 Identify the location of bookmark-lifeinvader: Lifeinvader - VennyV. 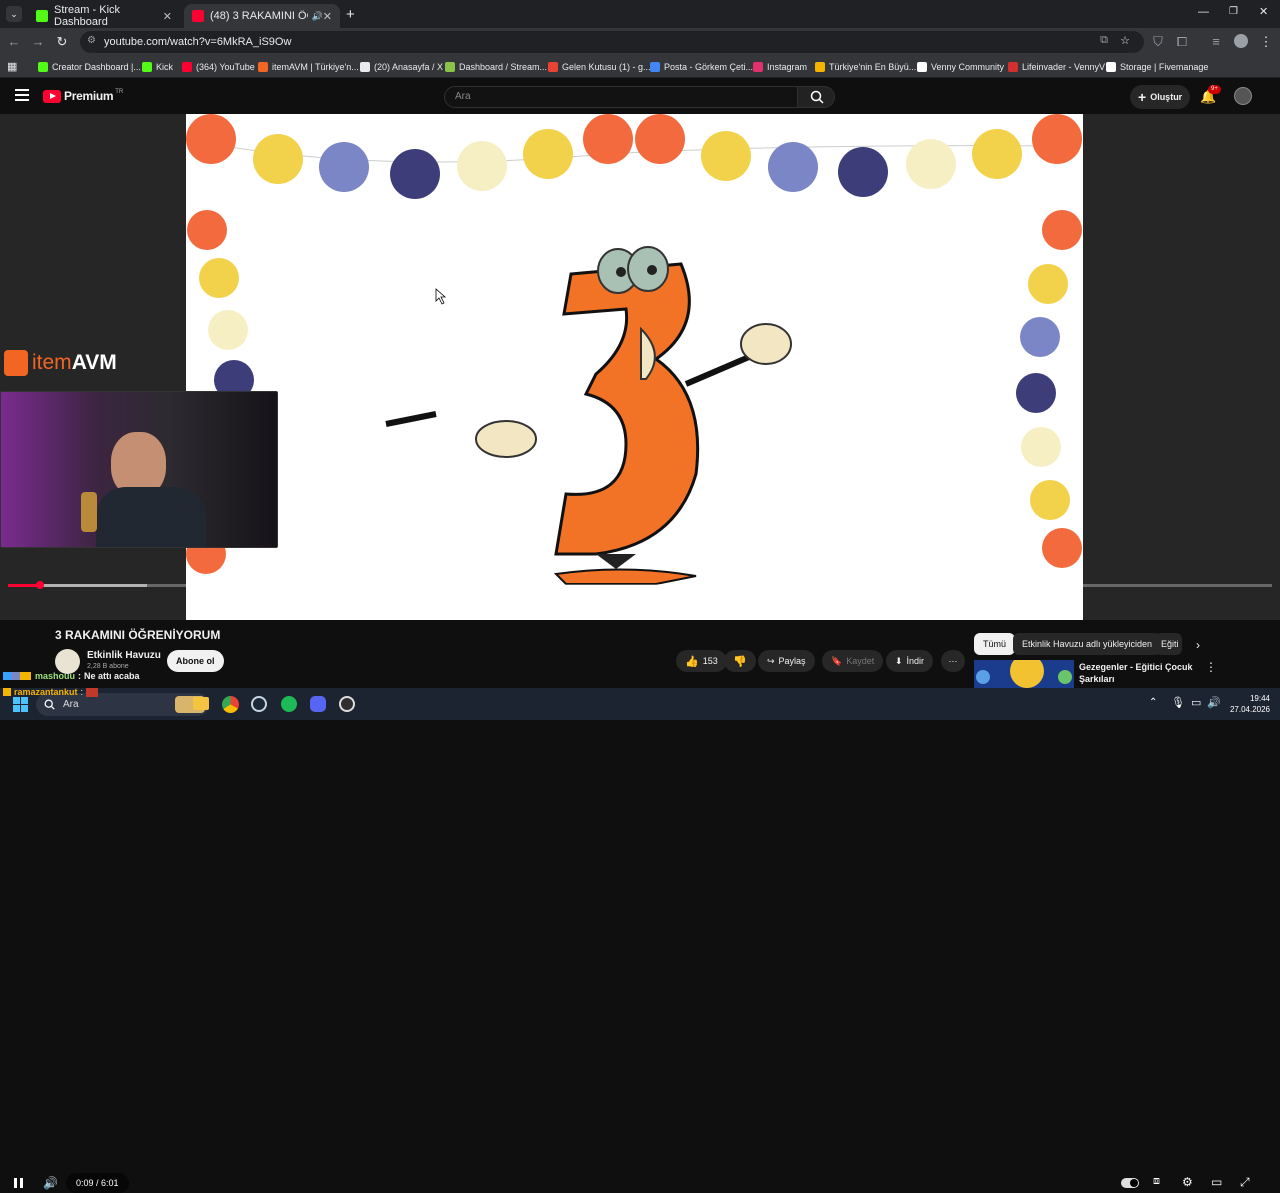
(1056, 67).